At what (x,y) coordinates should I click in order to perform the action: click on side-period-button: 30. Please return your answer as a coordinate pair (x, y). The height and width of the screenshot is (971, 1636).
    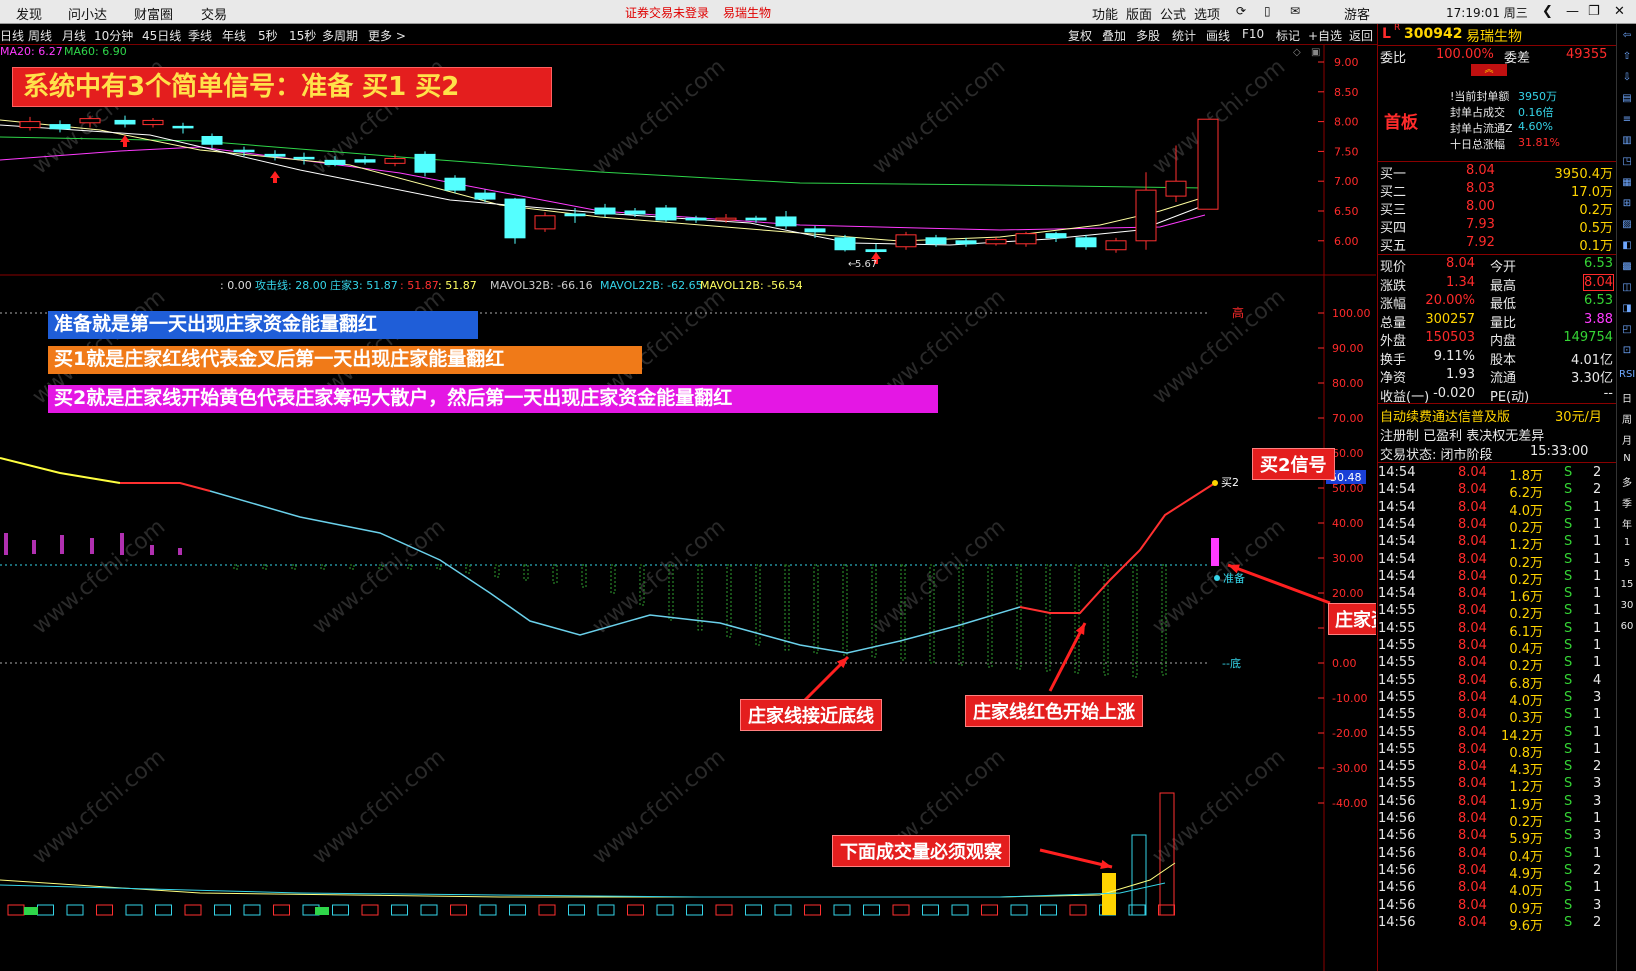
    Looking at the image, I should click on (1627, 605).